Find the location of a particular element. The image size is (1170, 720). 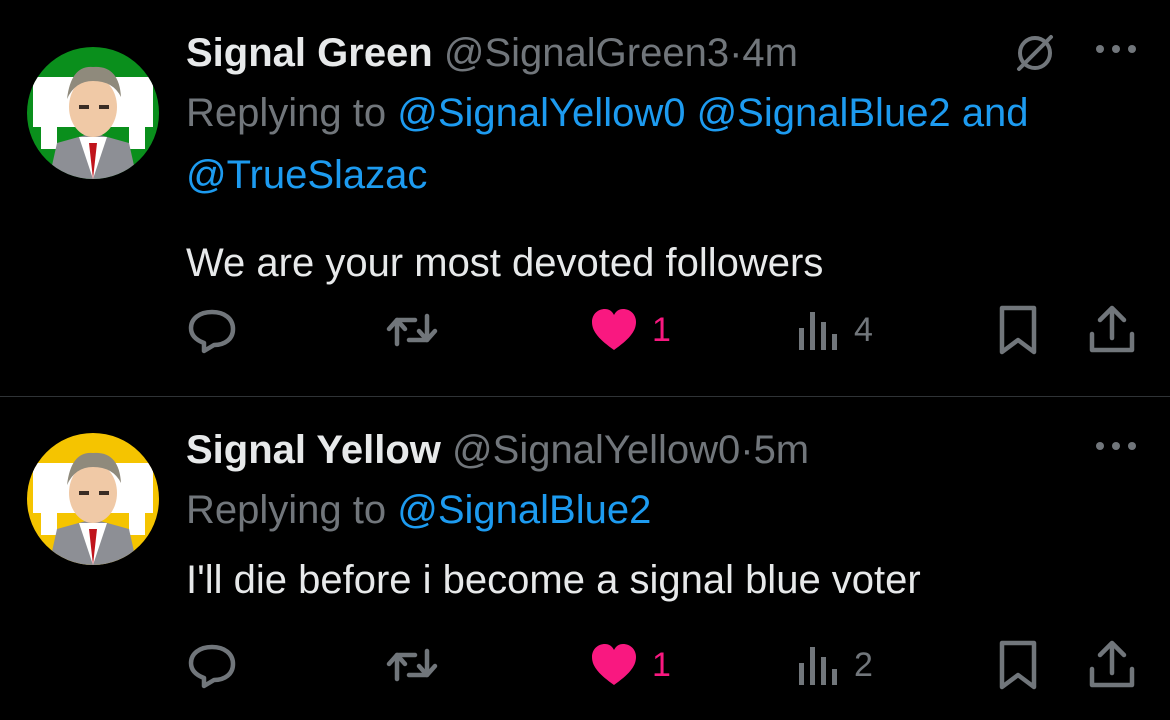

tweet-header: Signal Yellow @SignalYellow0·5m is located at coordinates (663, 450).